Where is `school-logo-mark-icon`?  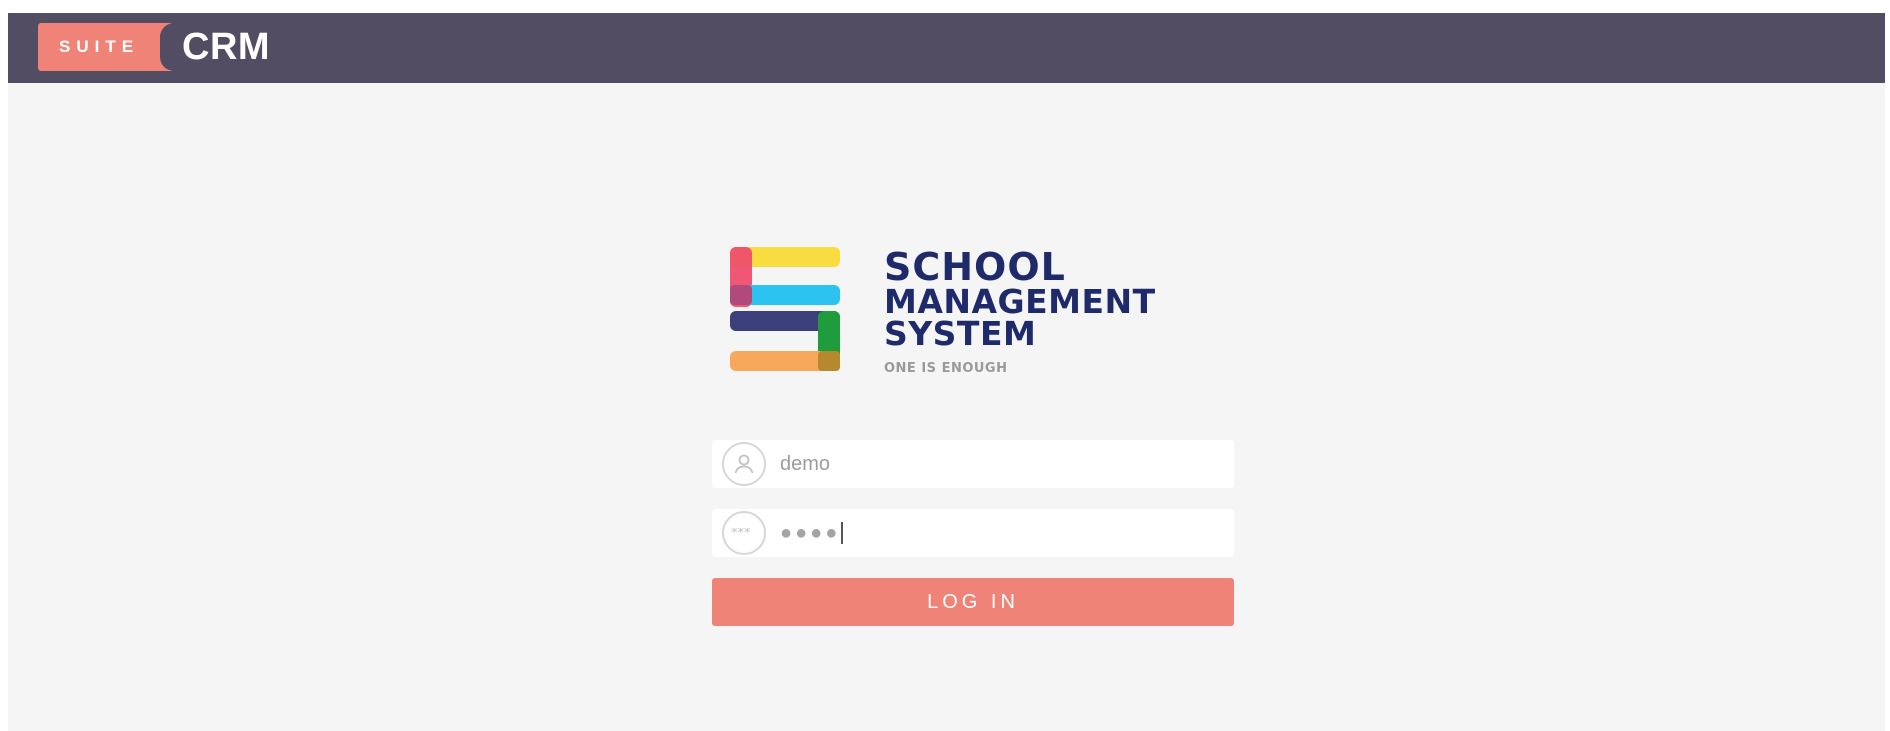
school-logo-mark-icon is located at coordinates (785, 309).